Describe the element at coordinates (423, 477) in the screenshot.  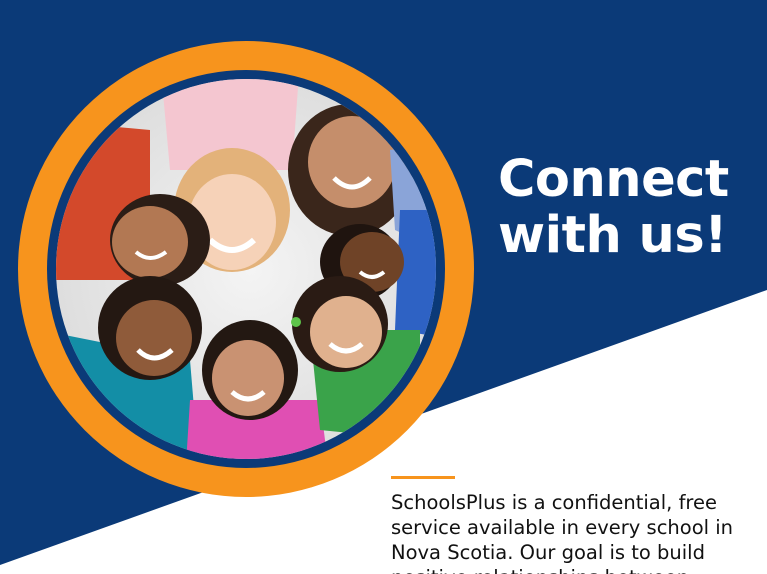
I see `orange-accent-divider` at that location.